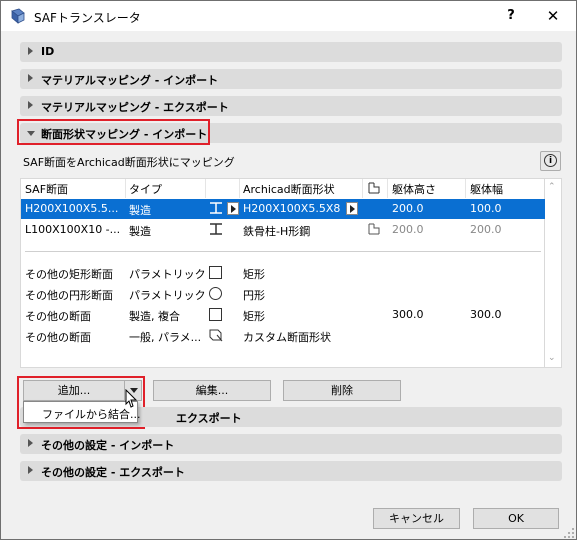 This screenshot has height=540, width=577. What do you see at coordinates (414, 189) in the screenshot?
I see `header-height: 躯体高さ` at bounding box center [414, 189].